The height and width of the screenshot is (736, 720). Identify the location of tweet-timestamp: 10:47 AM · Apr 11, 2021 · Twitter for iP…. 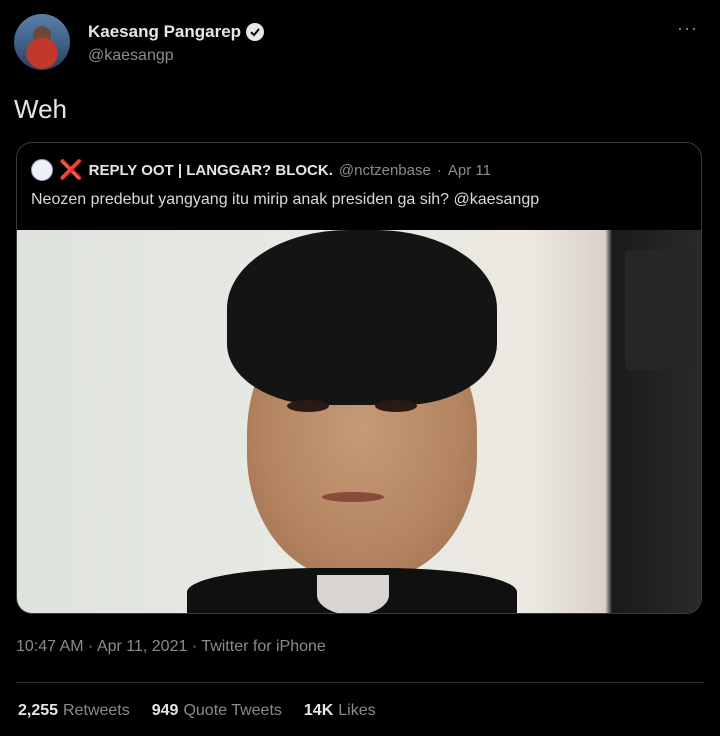
(171, 647).